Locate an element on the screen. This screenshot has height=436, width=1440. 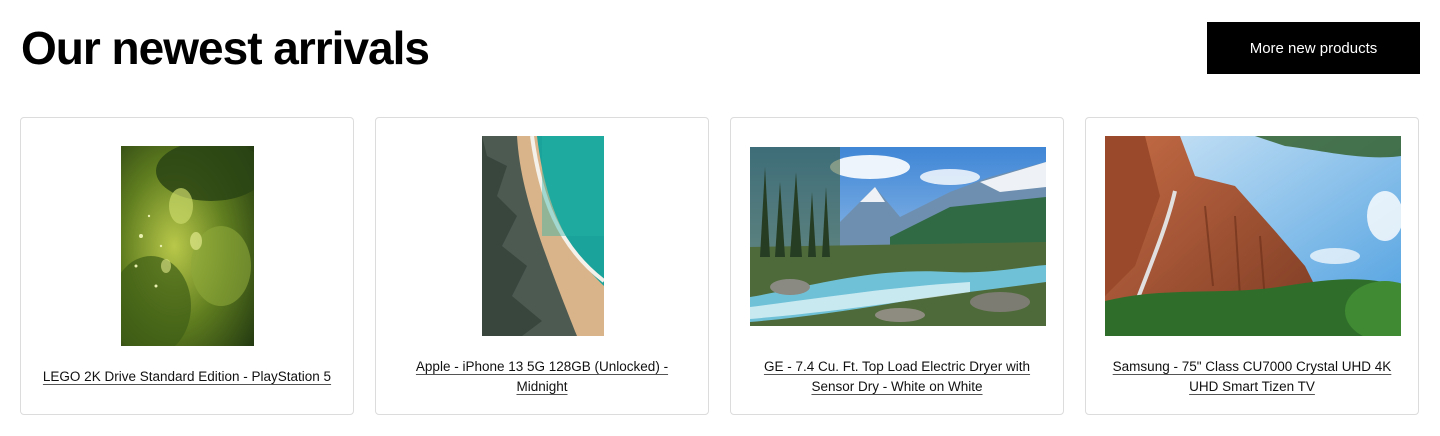
more-new-products-button: More new products is located at coordinates (1313, 48).